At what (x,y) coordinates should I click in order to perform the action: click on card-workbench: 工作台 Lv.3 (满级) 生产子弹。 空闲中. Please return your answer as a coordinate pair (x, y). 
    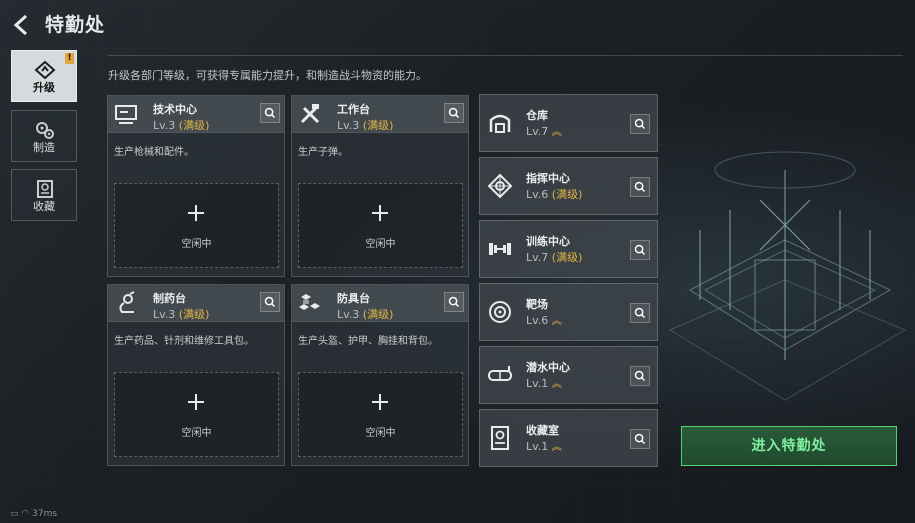
    Looking at the image, I should click on (380, 186).